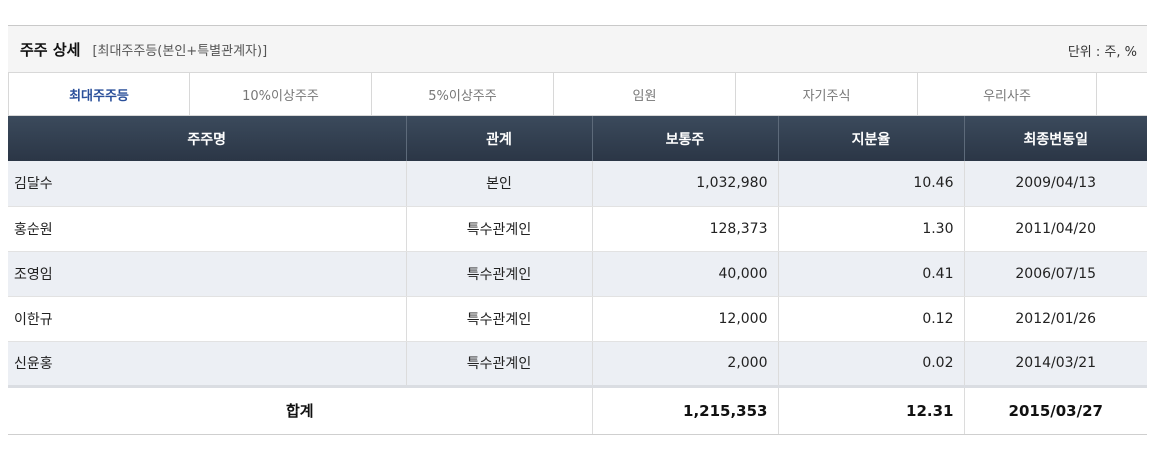 The image size is (1157, 449). What do you see at coordinates (207, 184) in the screenshot?
I see `shareholder-name: 김달수` at bounding box center [207, 184].